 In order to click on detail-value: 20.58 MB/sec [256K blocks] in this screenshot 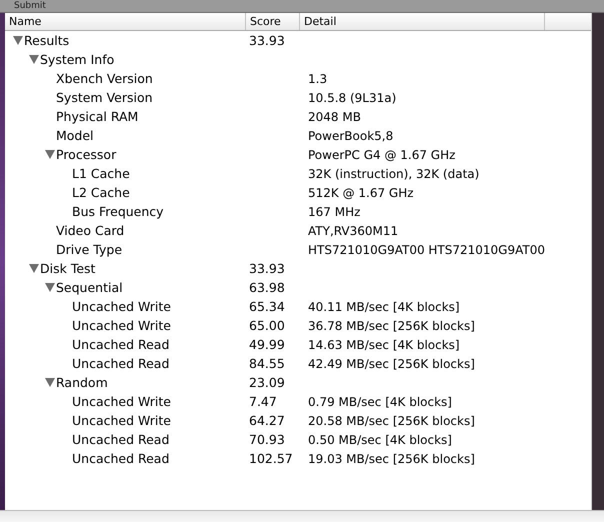, I will do `click(391, 421)`.